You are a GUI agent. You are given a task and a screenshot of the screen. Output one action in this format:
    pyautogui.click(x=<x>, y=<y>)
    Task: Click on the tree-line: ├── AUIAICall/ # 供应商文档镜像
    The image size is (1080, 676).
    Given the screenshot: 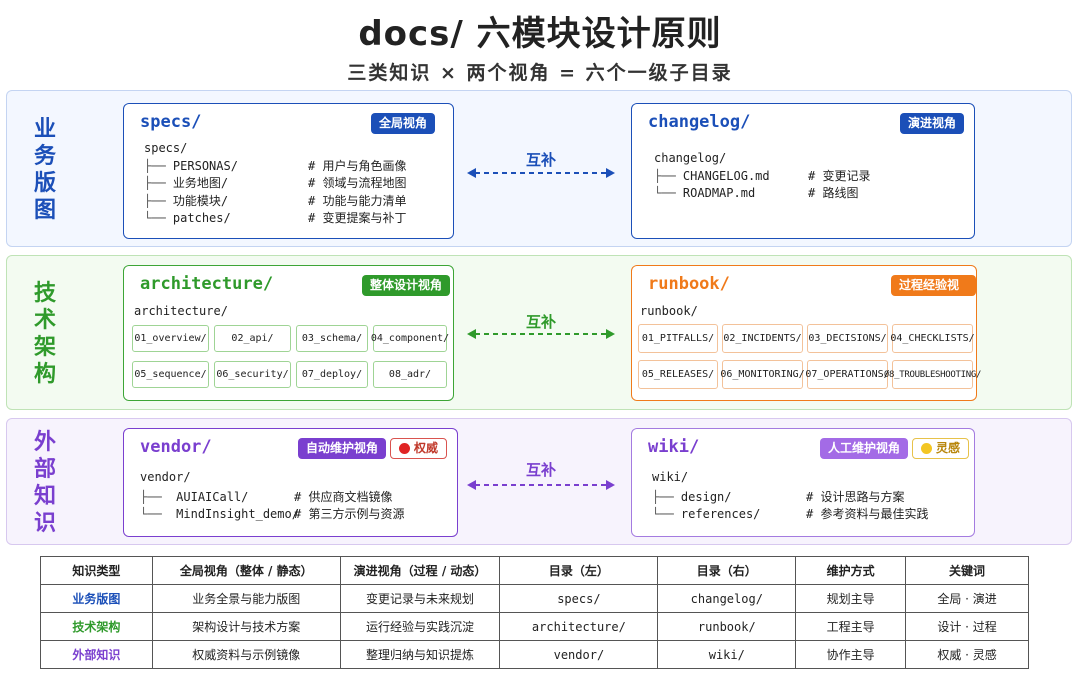 What is the action you would take?
    pyautogui.click(x=266, y=498)
    